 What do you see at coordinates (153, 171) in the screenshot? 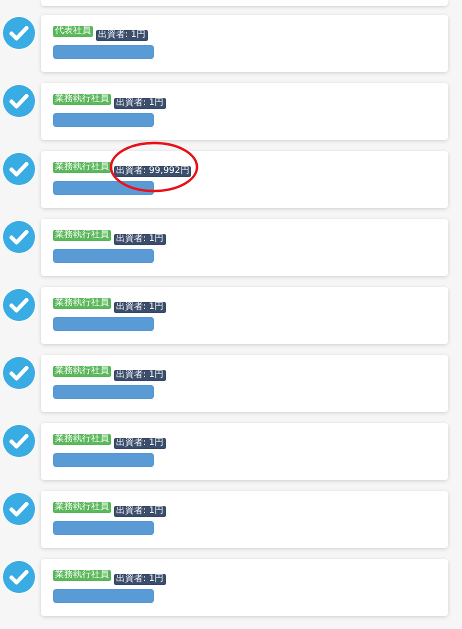
I see `investment-tag: 出資者: 99,992円` at bounding box center [153, 171].